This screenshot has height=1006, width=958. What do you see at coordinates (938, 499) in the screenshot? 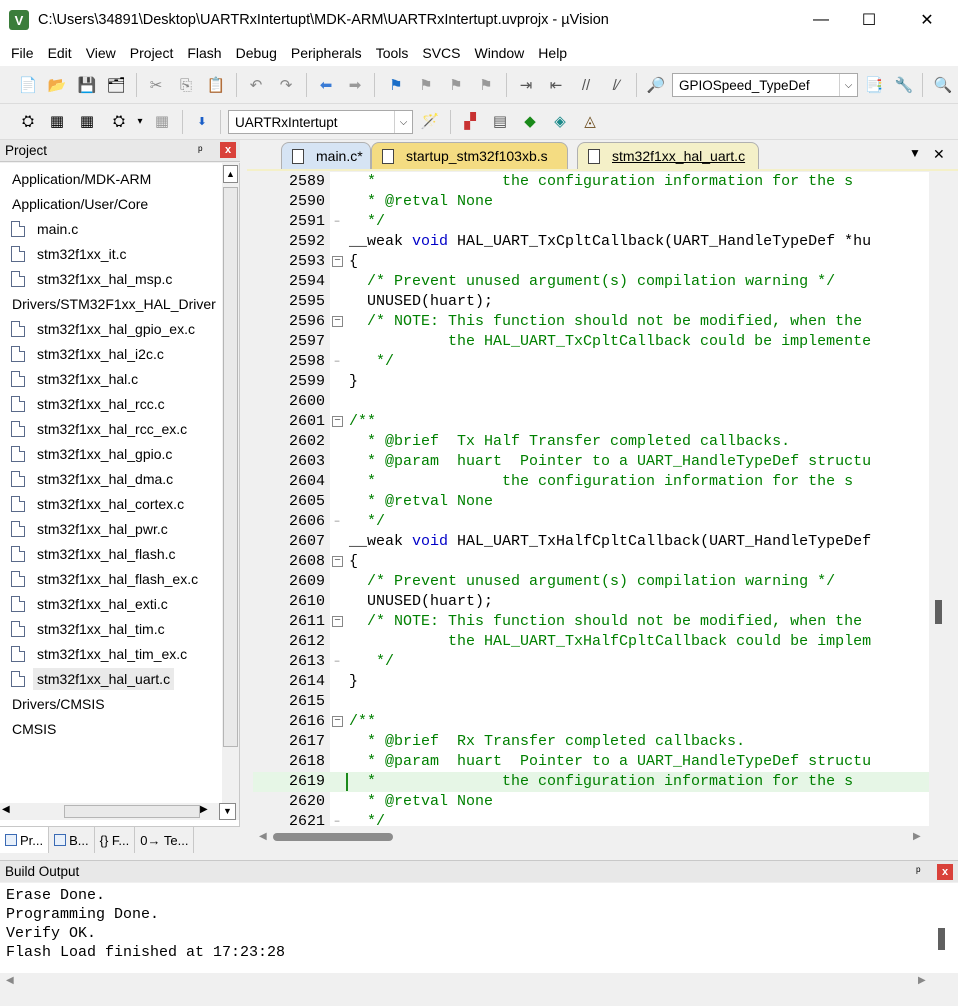
I see `editor-vscroll` at bounding box center [938, 499].